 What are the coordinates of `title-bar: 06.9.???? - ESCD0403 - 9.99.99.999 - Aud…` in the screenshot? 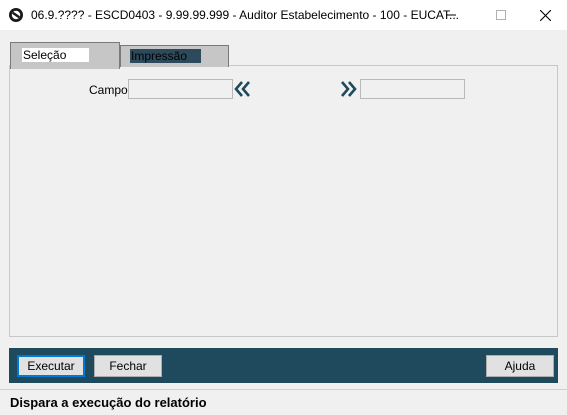 It's located at (283, 15).